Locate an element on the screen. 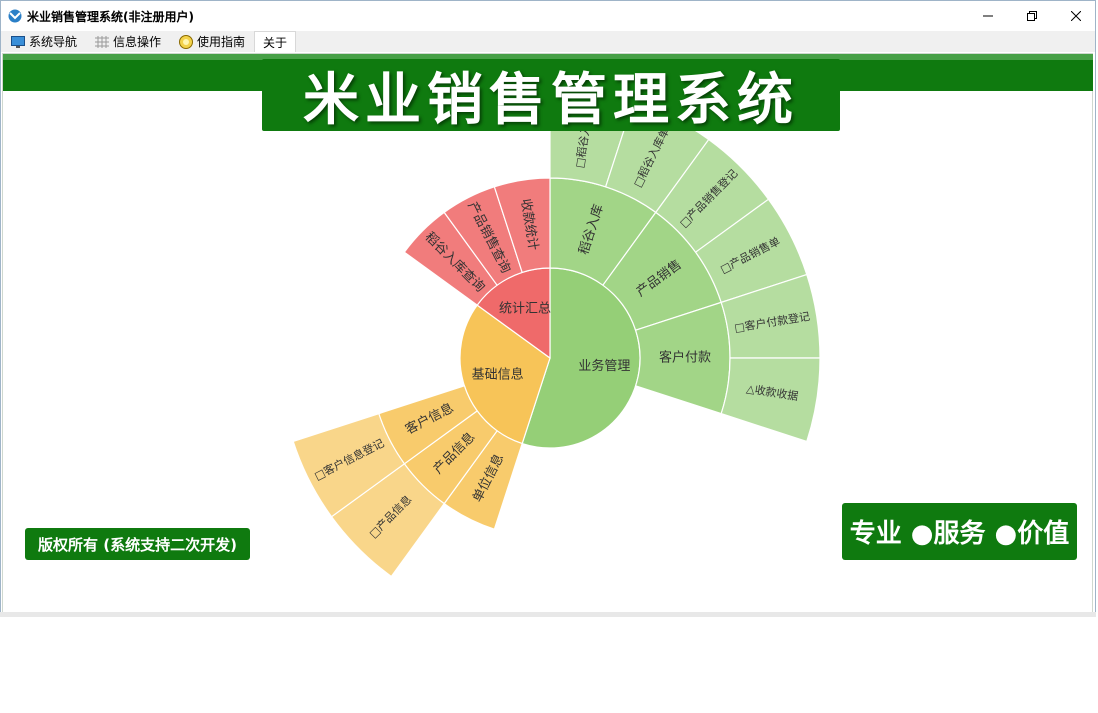  sunburst-segment is located at coordinates (770, 400).